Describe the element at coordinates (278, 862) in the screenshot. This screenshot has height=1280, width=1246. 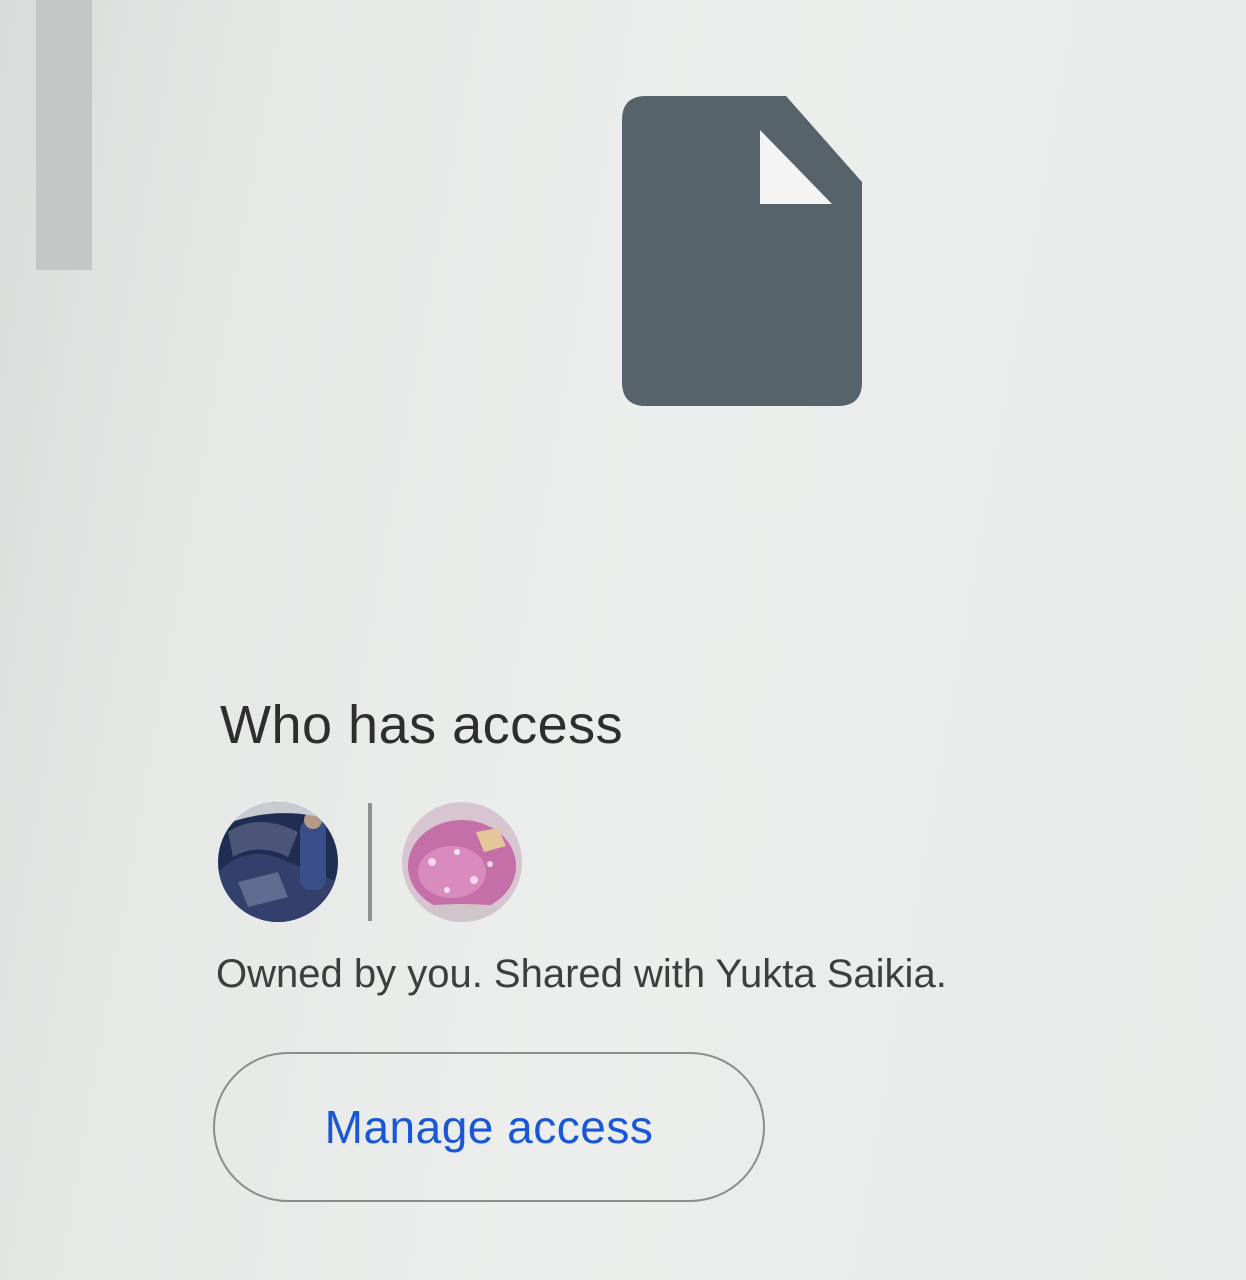
I see `owner-avatar` at that location.